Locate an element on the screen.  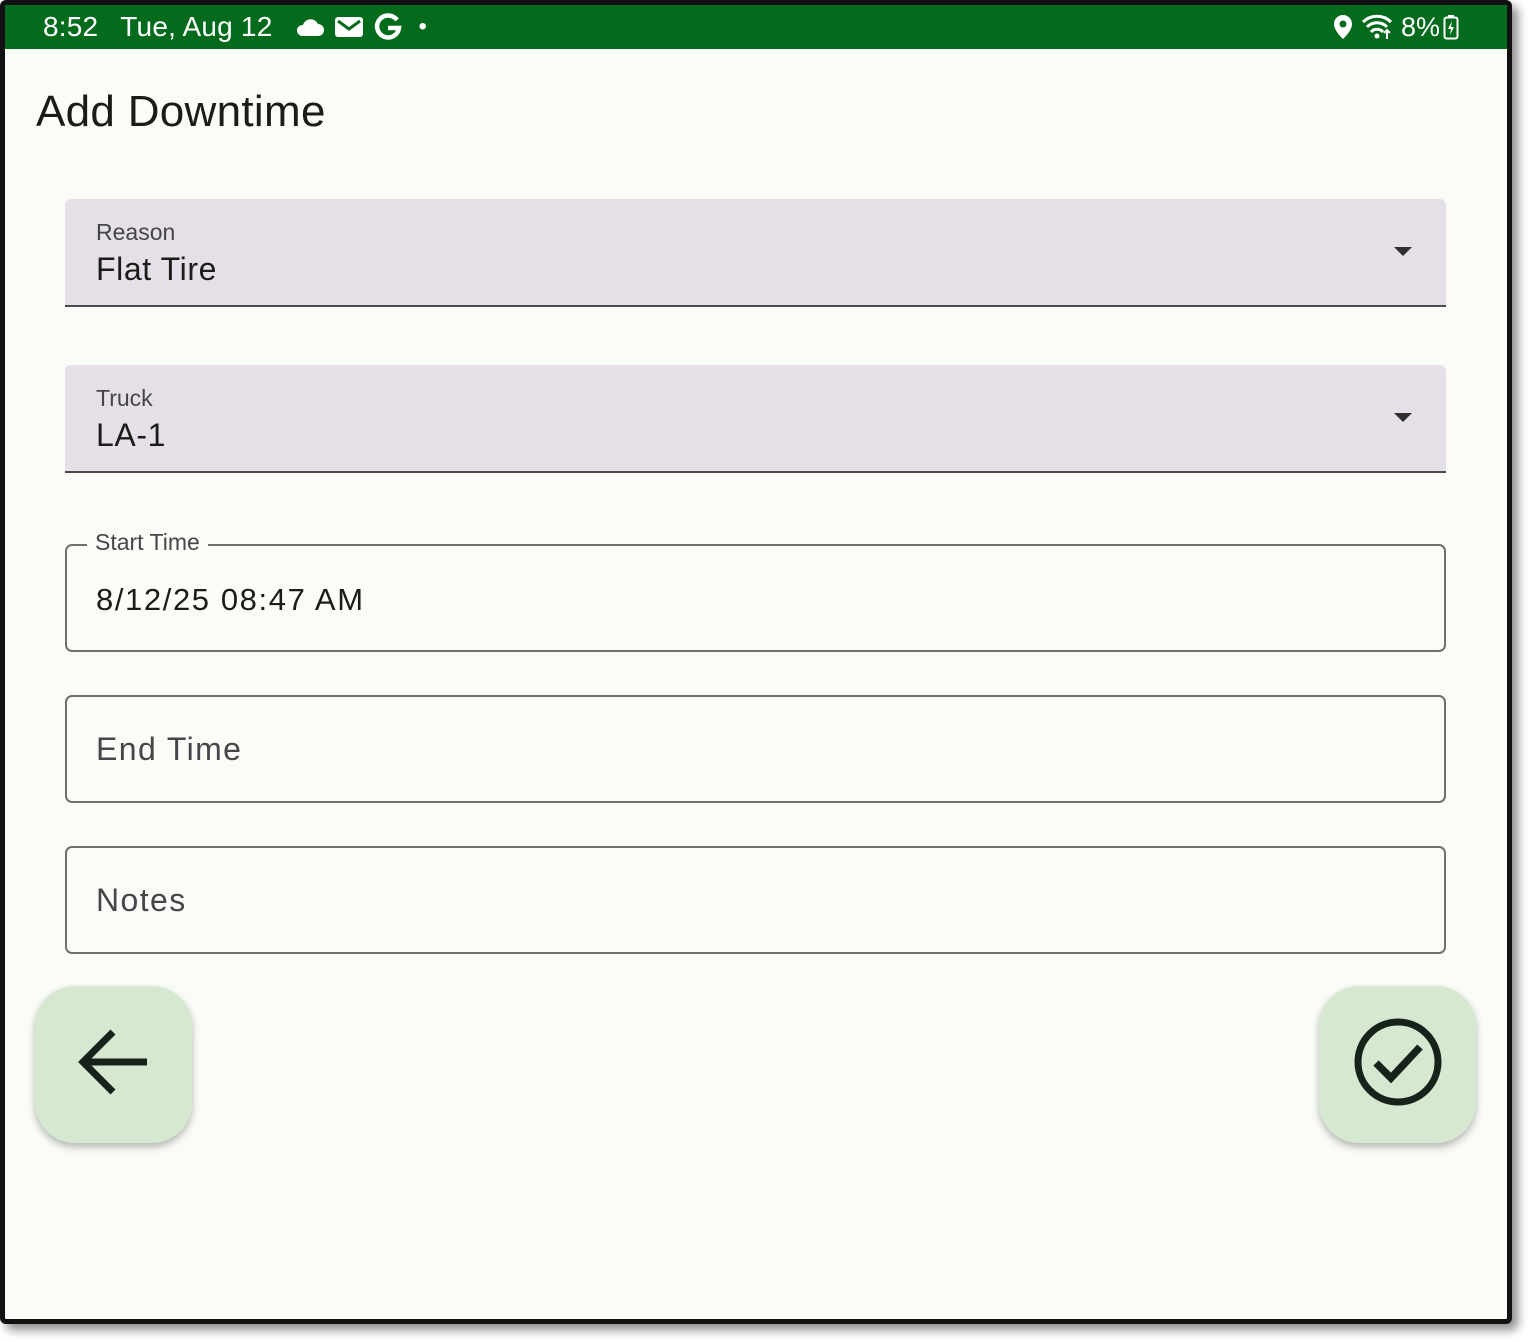
reason-value: Flat Tire is located at coordinates (156, 269).